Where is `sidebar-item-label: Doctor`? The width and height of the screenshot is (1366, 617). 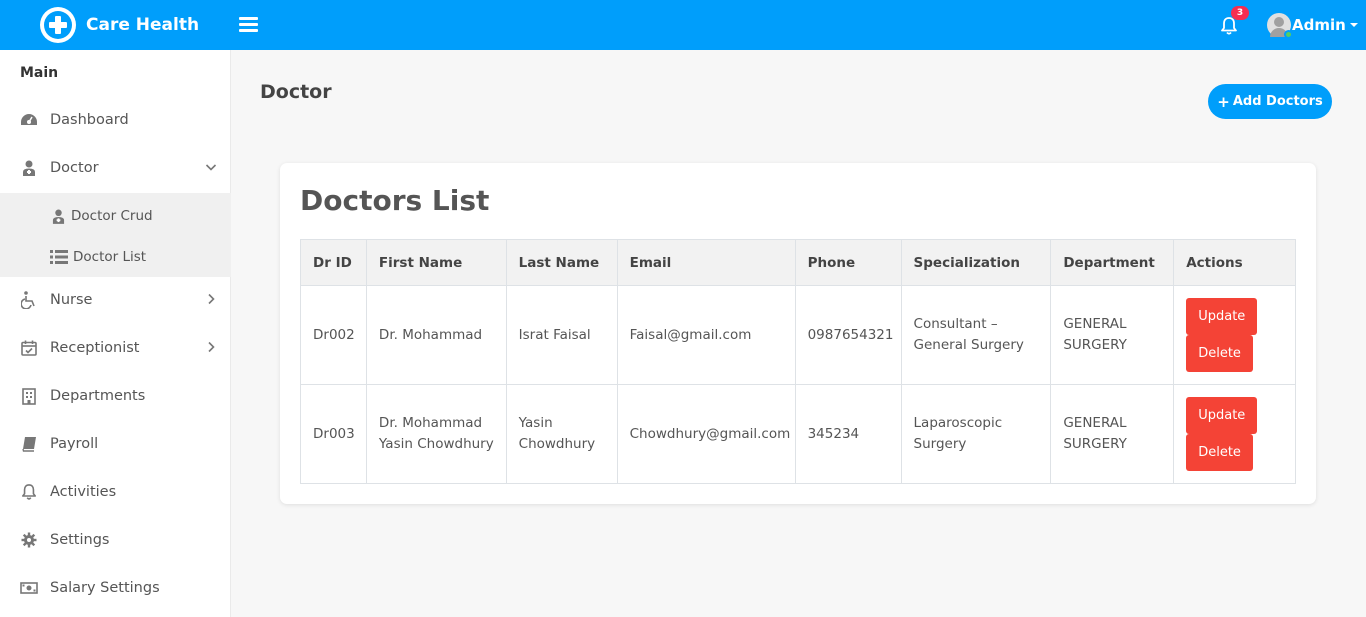 sidebar-item-label: Doctor is located at coordinates (74, 168).